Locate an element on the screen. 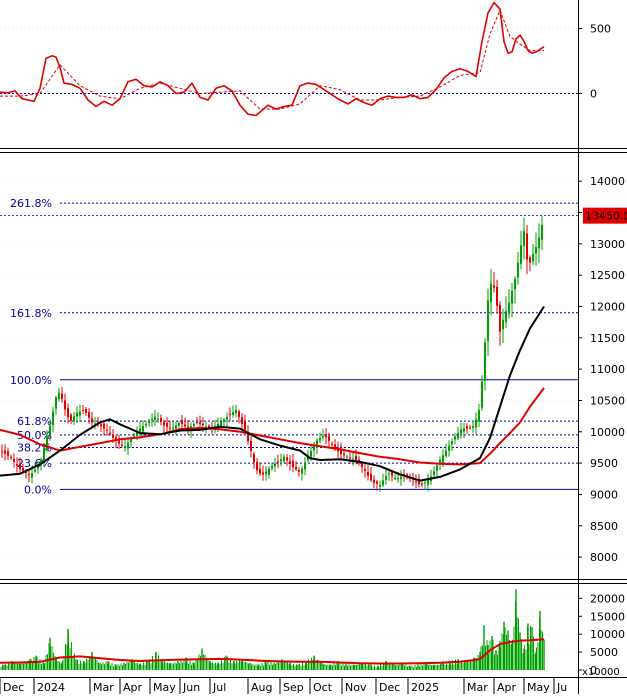 The height and width of the screenshot is (698, 627). x-tick-label: Apr is located at coordinates (507, 687).